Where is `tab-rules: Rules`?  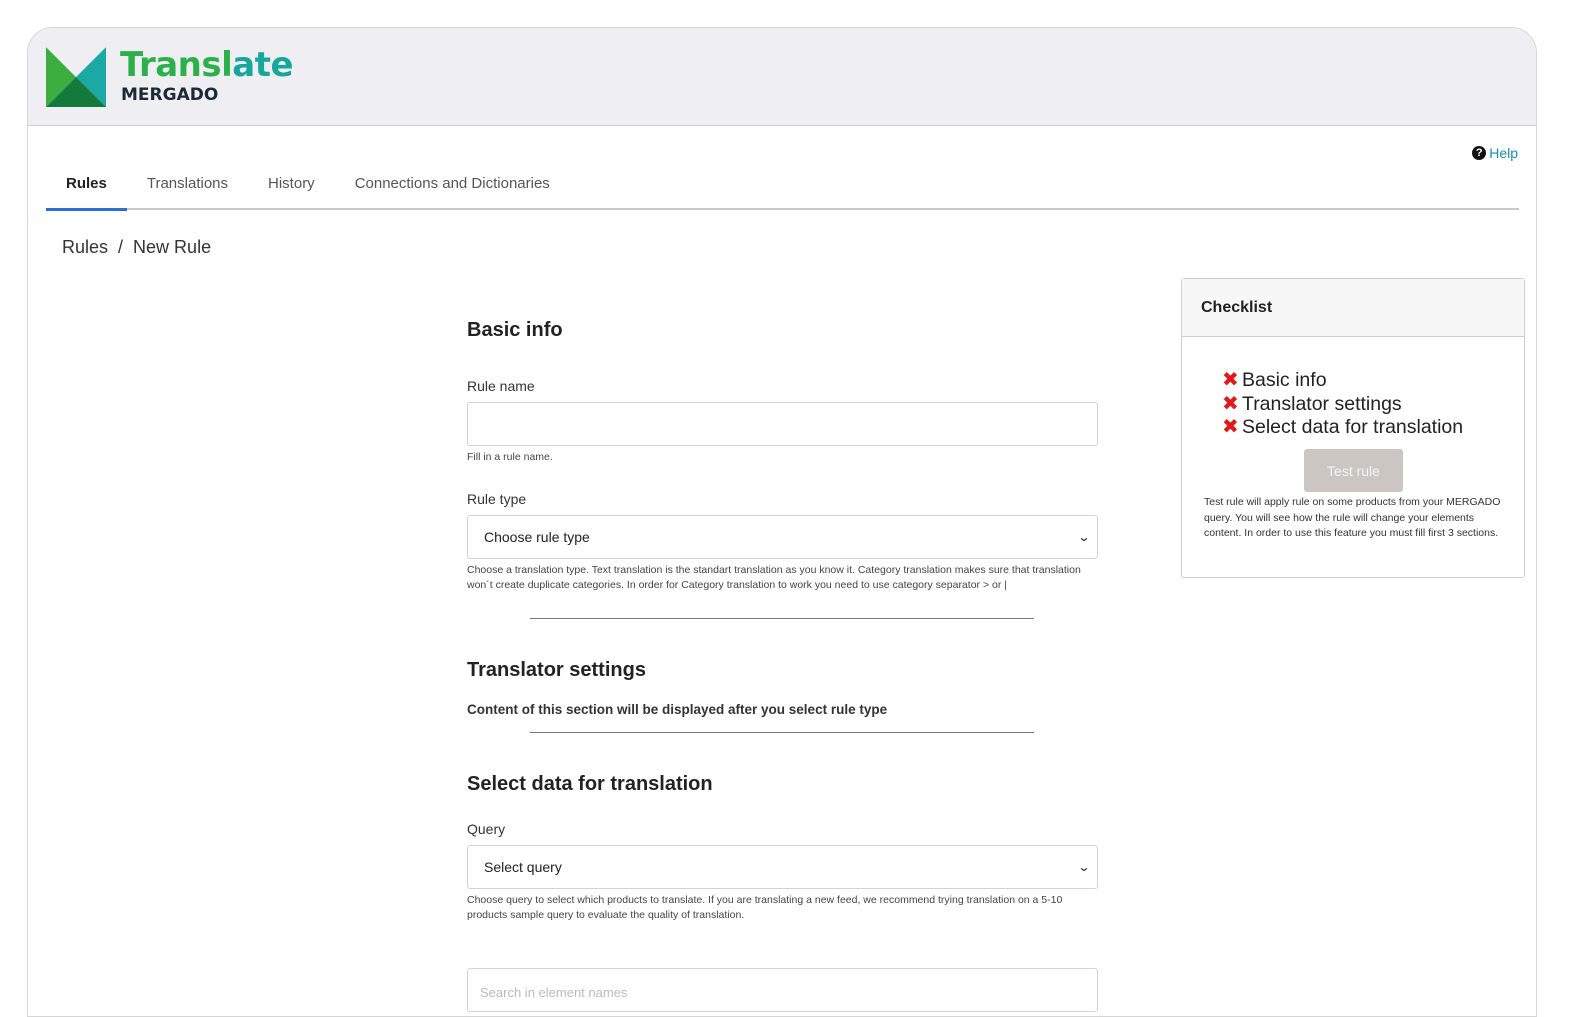 tab-rules: Rules is located at coordinates (86, 186).